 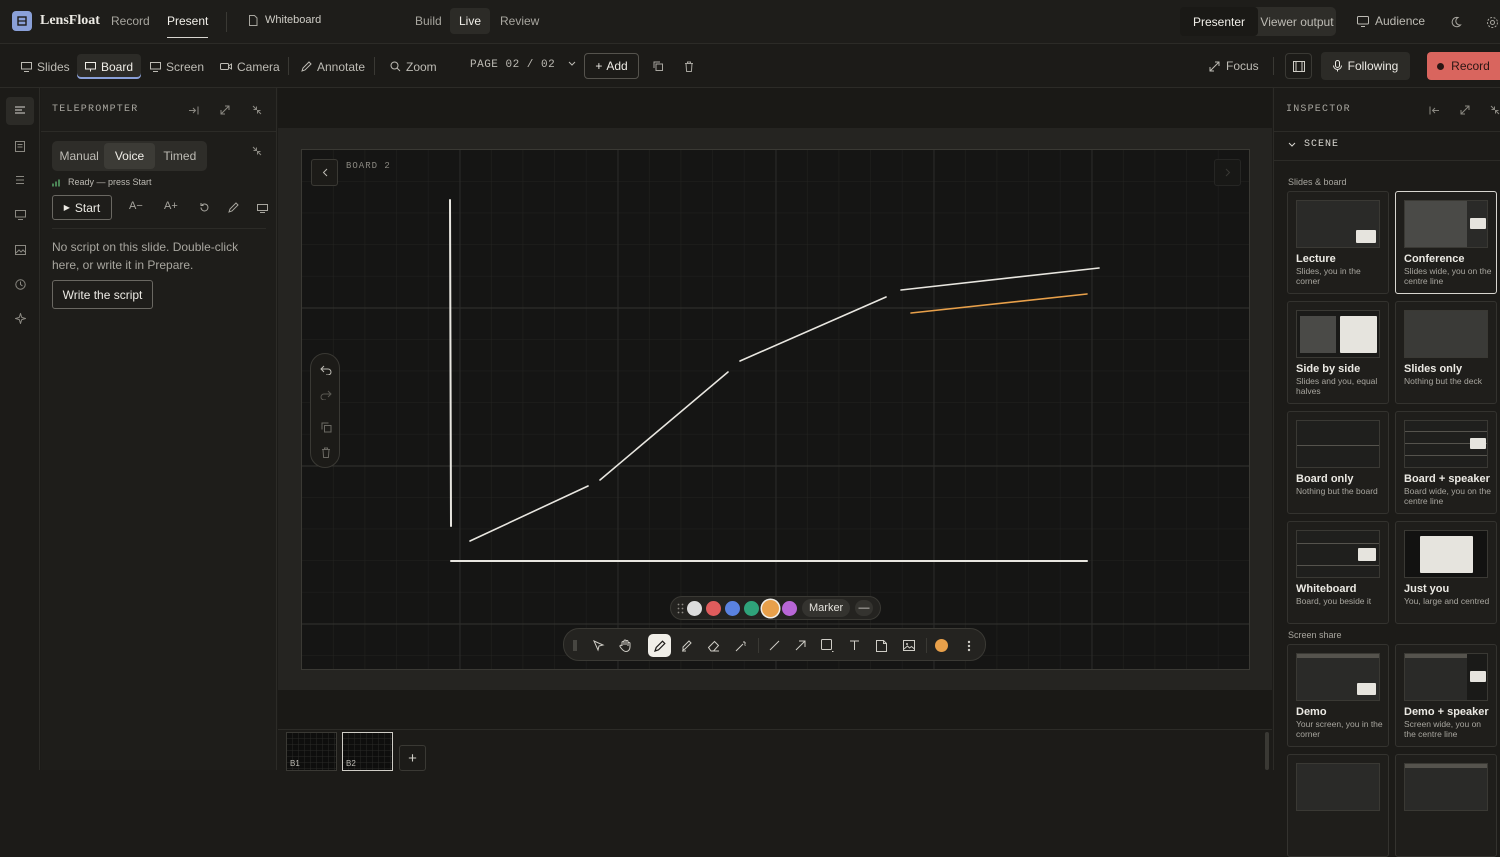 What do you see at coordinates (193, 110) in the screenshot?
I see `dock-right-icon` at bounding box center [193, 110].